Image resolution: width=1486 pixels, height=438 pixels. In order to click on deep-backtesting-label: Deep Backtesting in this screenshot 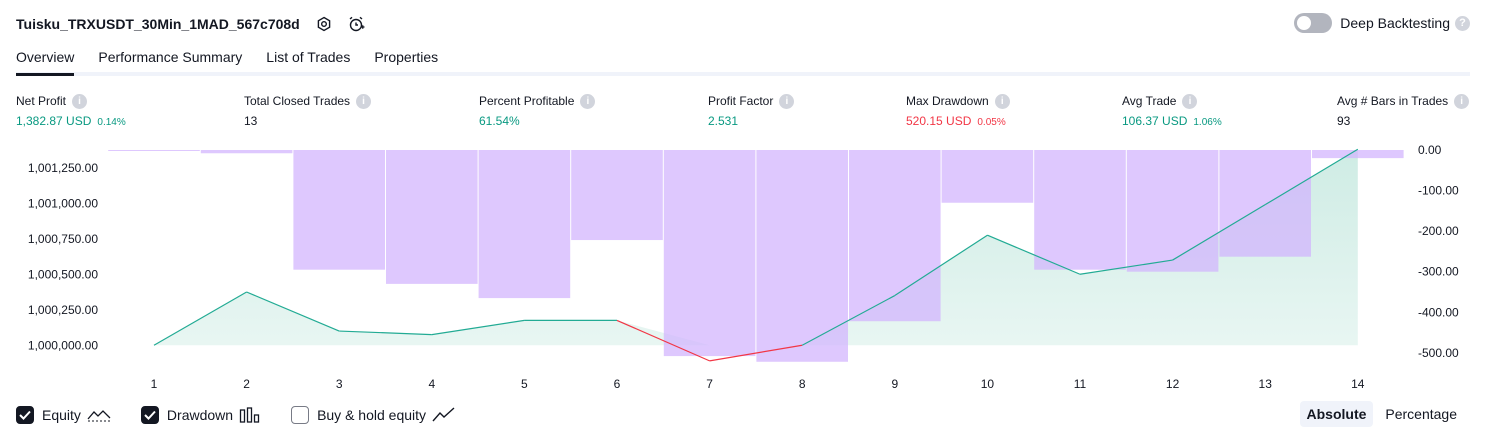, I will do `click(1395, 23)`.